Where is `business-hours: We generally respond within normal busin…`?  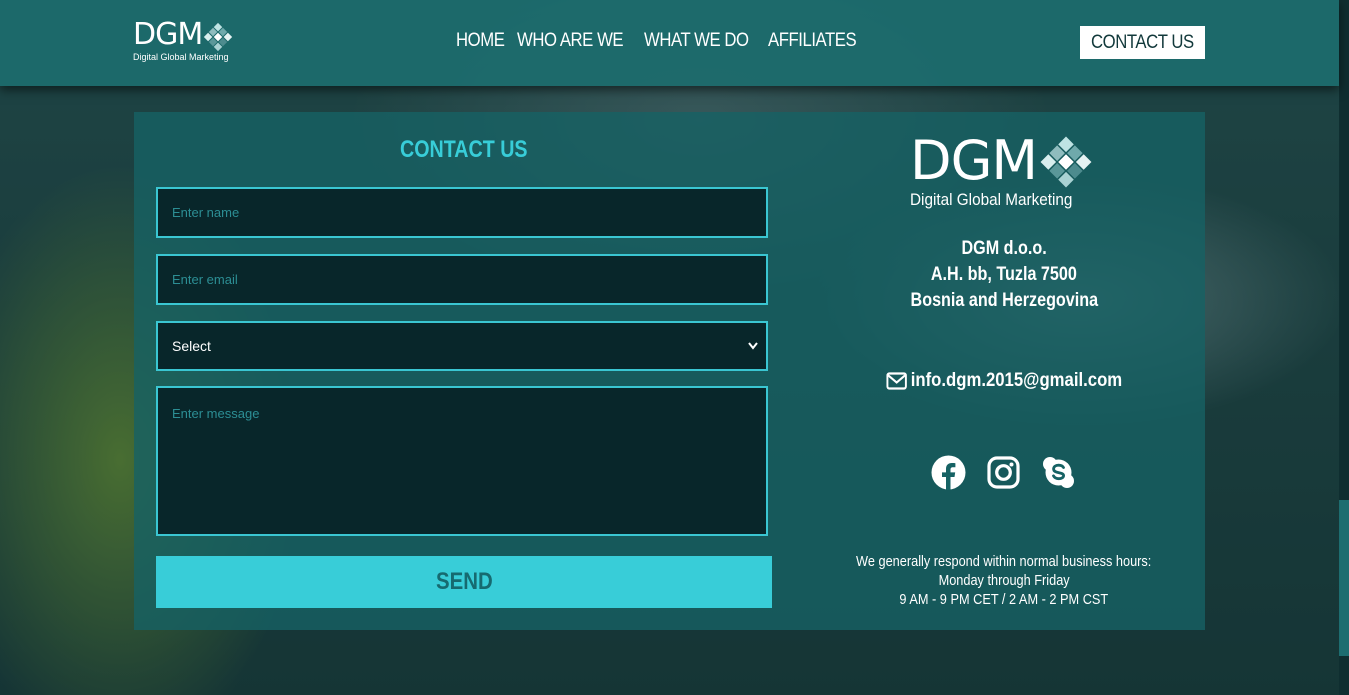 business-hours: We generally respond within normal busin… is located at coordinates (1004, 580).